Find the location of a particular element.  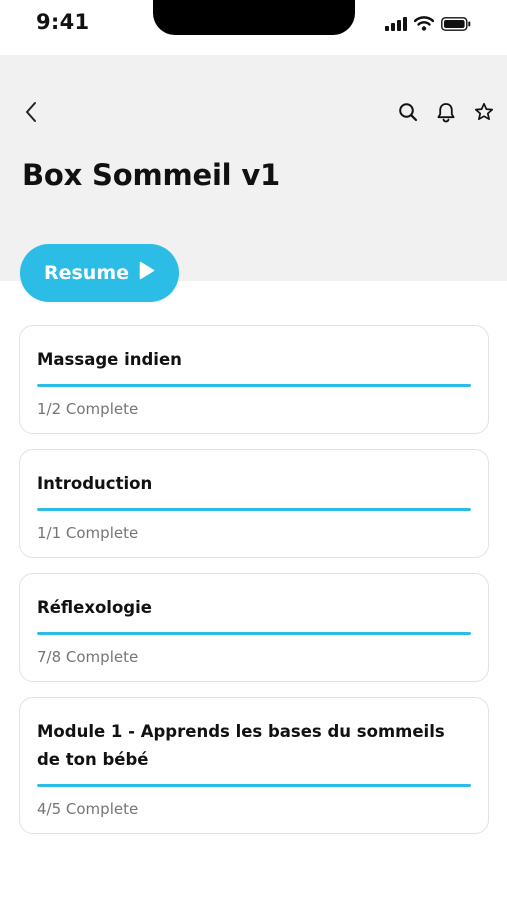

status-time: 9:41 is located at coordinates (63, 22).